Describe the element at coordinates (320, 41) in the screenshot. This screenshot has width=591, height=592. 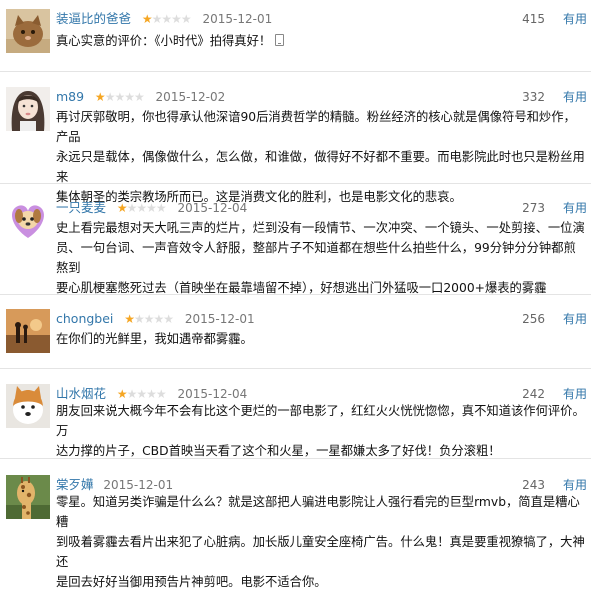
I see `review-text: 真心实意的评价：《小时代》拍得真好！` at that location.